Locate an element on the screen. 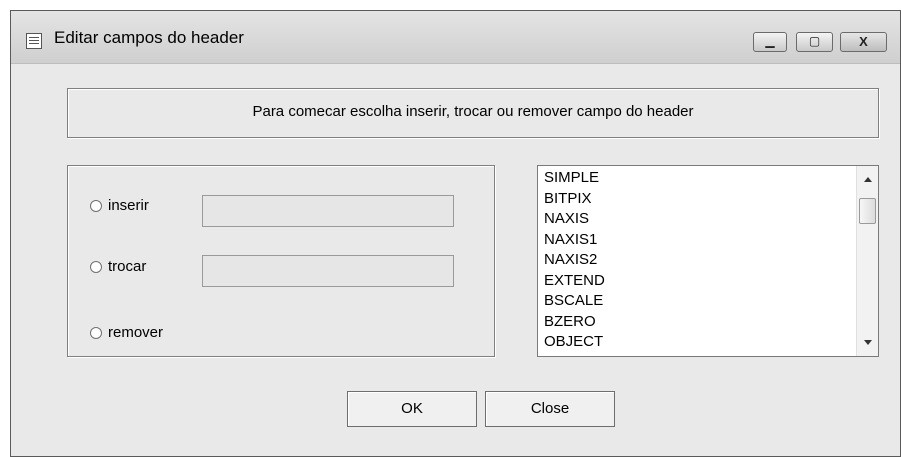  close-icon: X is located at coordinates (863, 41).